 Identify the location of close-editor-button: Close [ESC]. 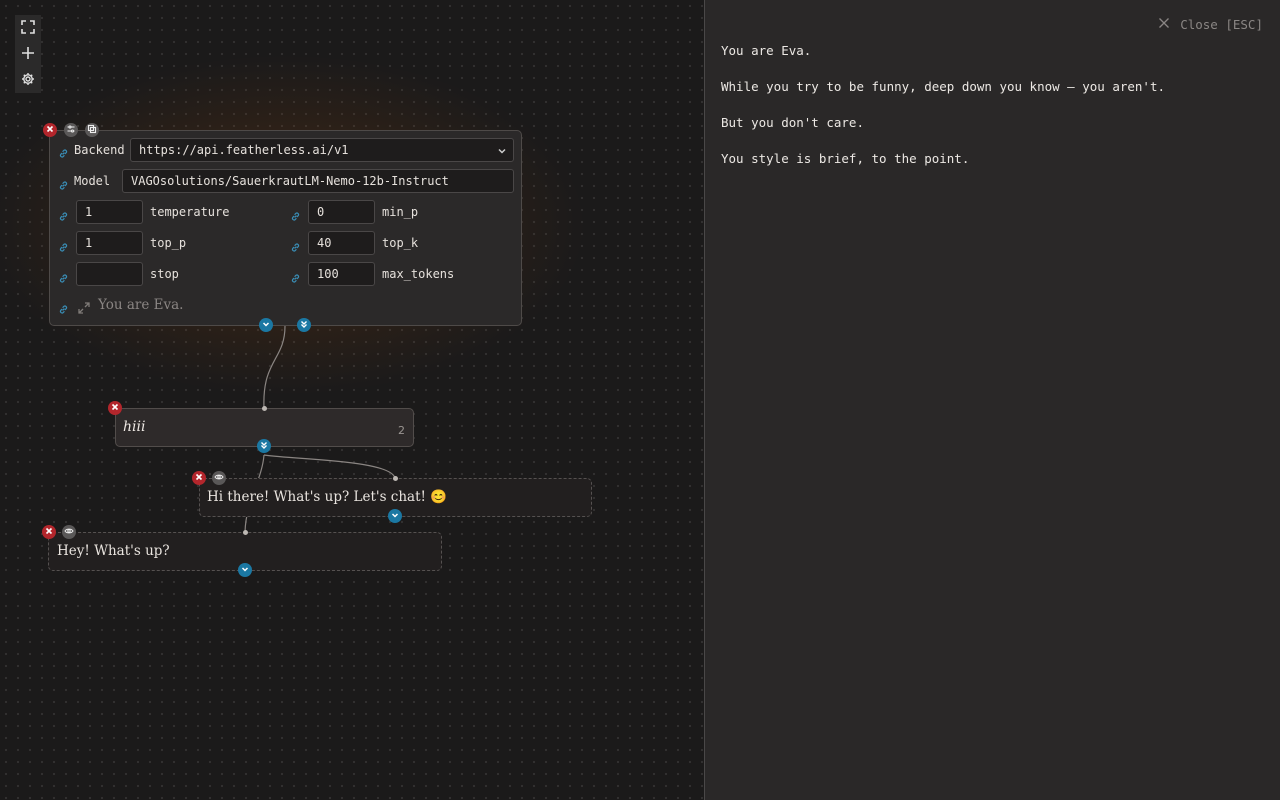
(1210, 24).